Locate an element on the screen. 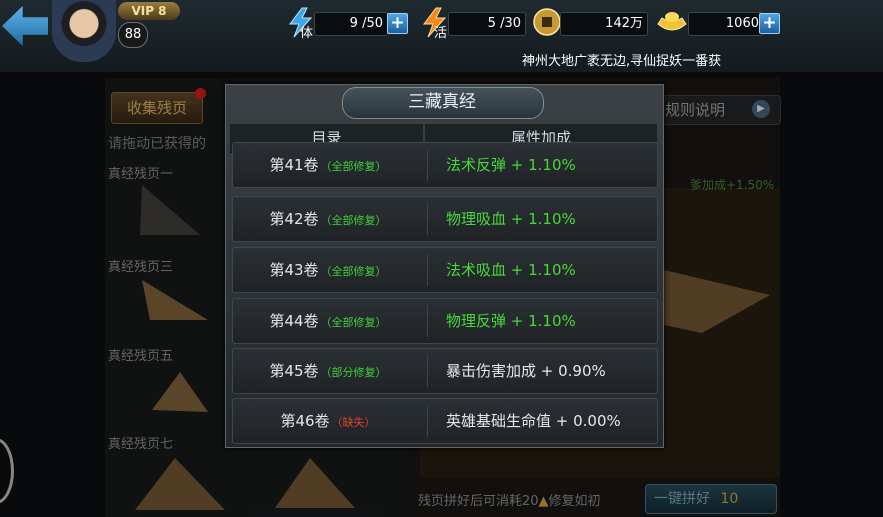 Image resolution: width=883 pixels, height=517 pixels. modal-title: 三藏真经 is located at coordinates (442, 102).